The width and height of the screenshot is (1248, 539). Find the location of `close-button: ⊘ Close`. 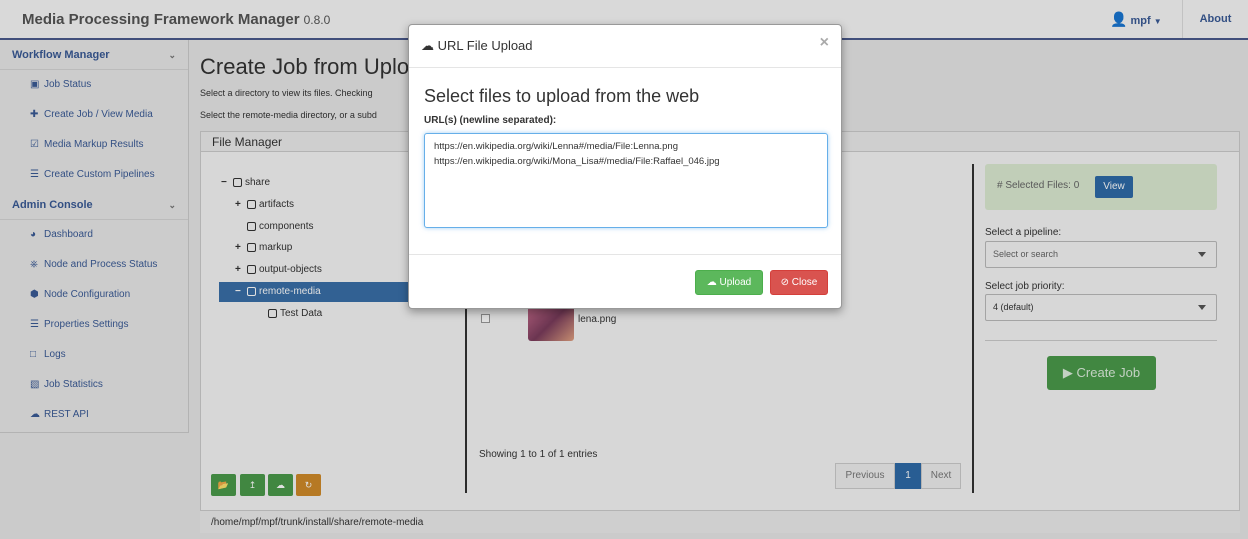

close-button: ⊘ Close is located at coordinates (799, 282).